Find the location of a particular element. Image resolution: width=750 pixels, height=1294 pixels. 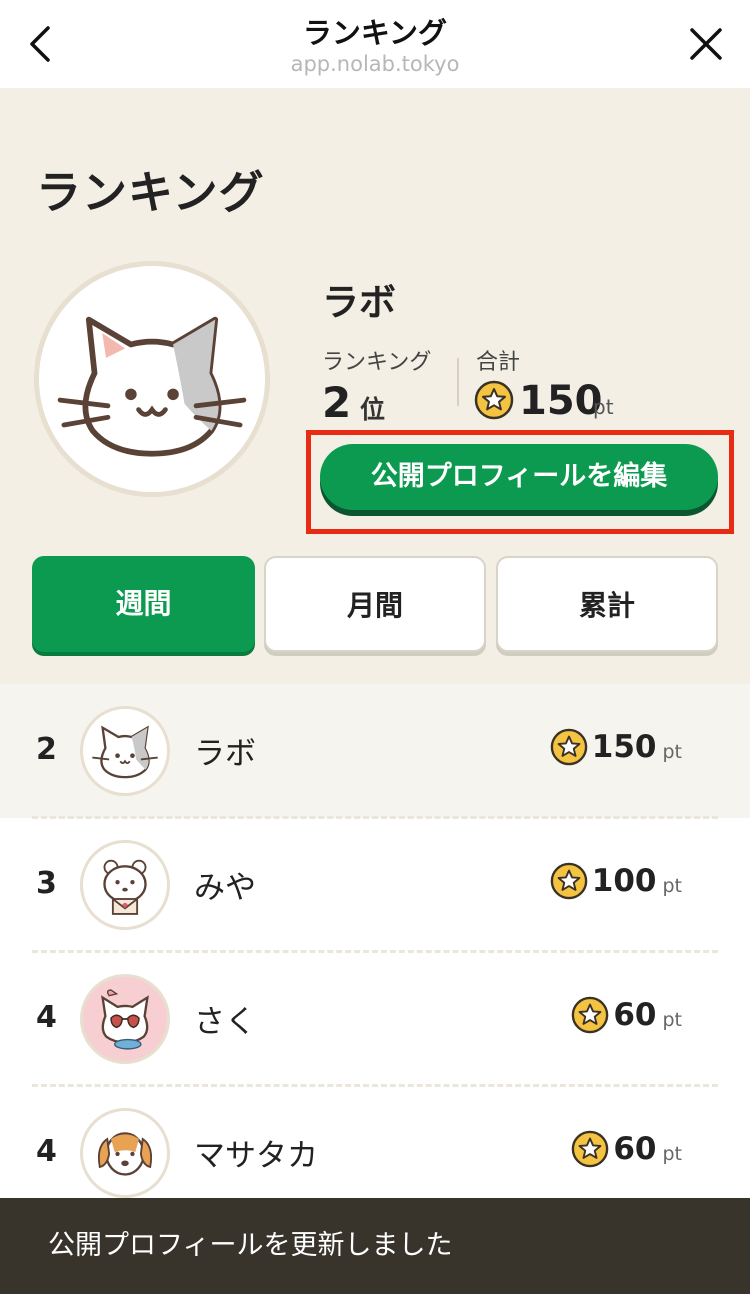

user-name: マサタカ is located at coordinates (256, 1156).